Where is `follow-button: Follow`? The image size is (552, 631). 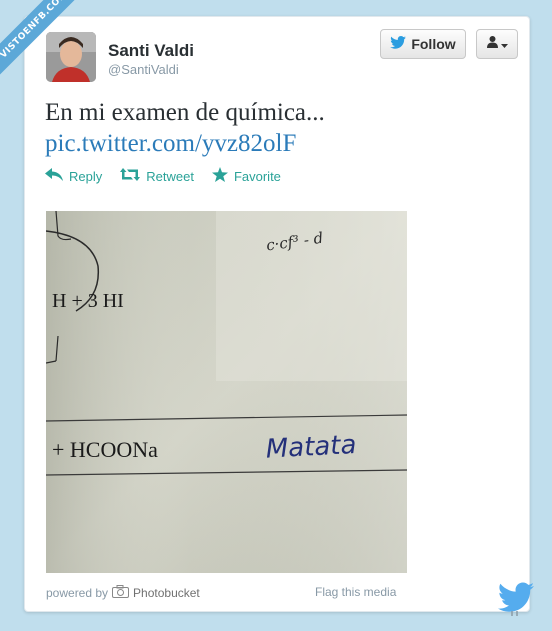 follow-button: Follow is located at coordinates (423, 44).